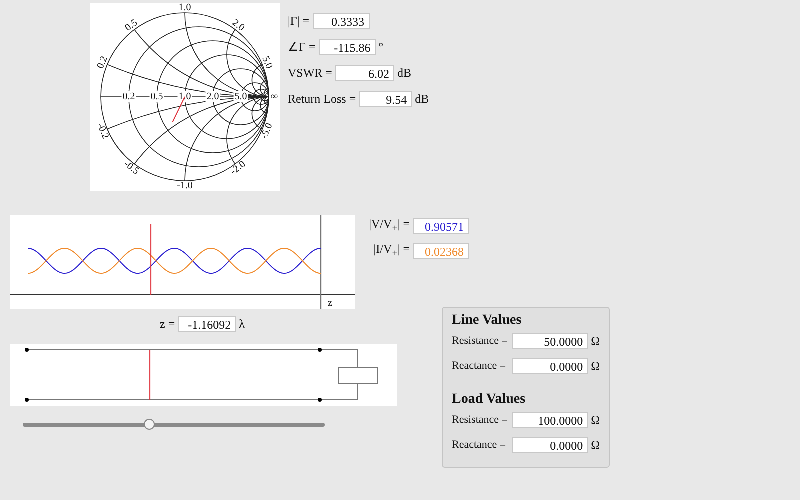 Image resolution: width=800 pixels, height=500 pixels. What do you see at coordinates (550, 420) in the screenshot?
I see `input-field: 100.0000` at bounding box center [550, 420].